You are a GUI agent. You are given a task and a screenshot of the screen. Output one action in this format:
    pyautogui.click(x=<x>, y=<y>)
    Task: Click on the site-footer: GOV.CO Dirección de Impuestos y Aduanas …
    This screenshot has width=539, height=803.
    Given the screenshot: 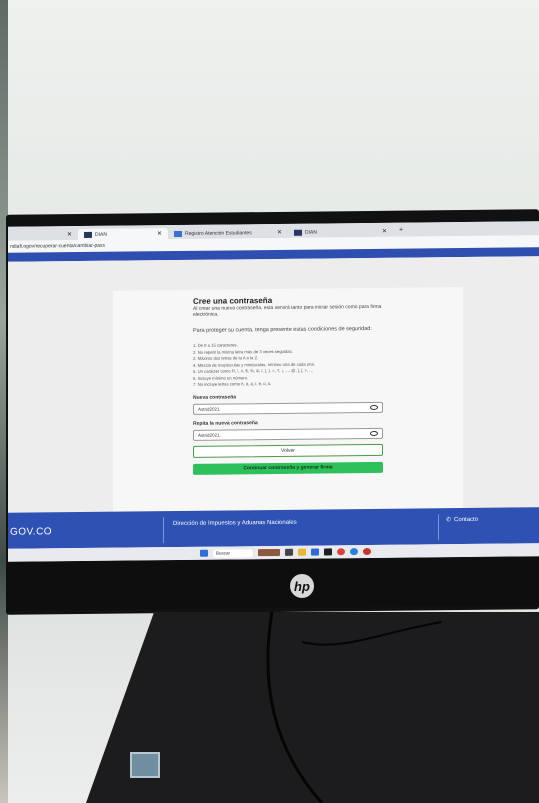 What is the action you would take?
    pyautogui.click(x=273, y=528)
    